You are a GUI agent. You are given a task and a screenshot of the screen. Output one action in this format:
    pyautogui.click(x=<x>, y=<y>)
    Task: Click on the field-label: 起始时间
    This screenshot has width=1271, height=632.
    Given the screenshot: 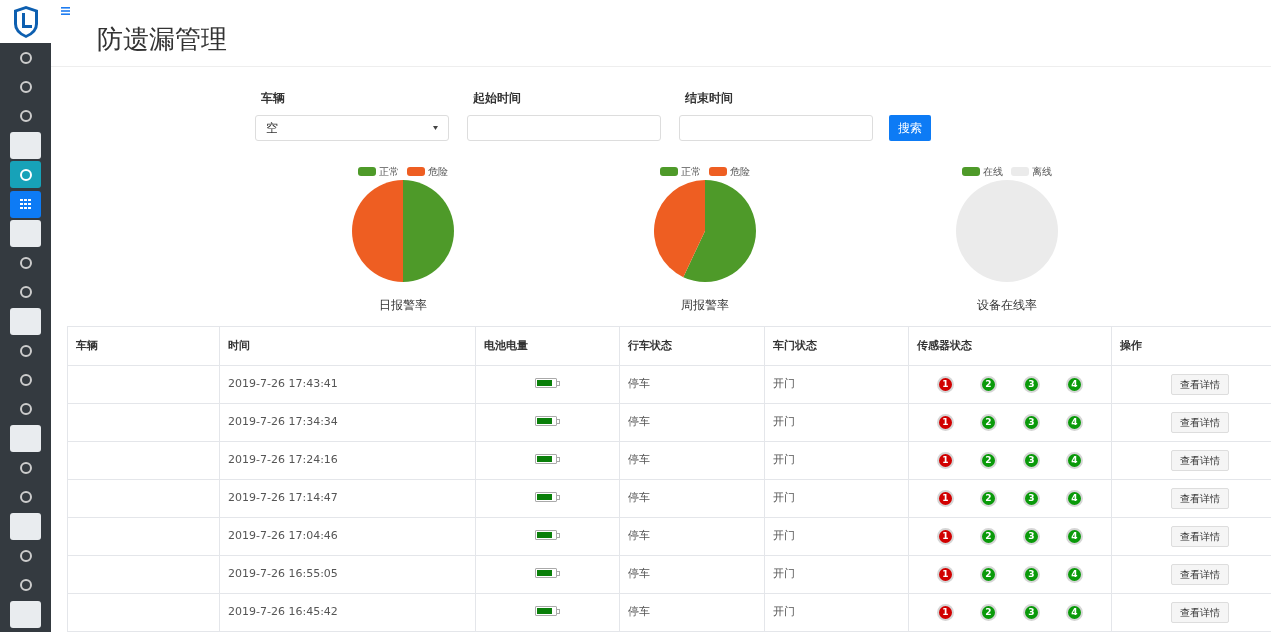 What is the action you would take?
    pyautogui.click(x=497, y=98)
    